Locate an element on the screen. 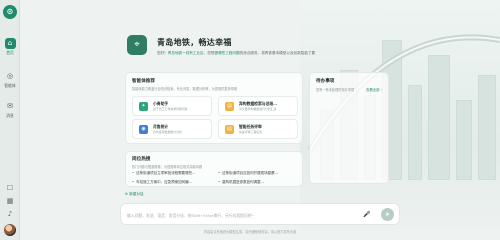 Image resolution: width=500 pixels, height=240 pixels. app-logo: ⊙ is located at coordinates (10, 12).